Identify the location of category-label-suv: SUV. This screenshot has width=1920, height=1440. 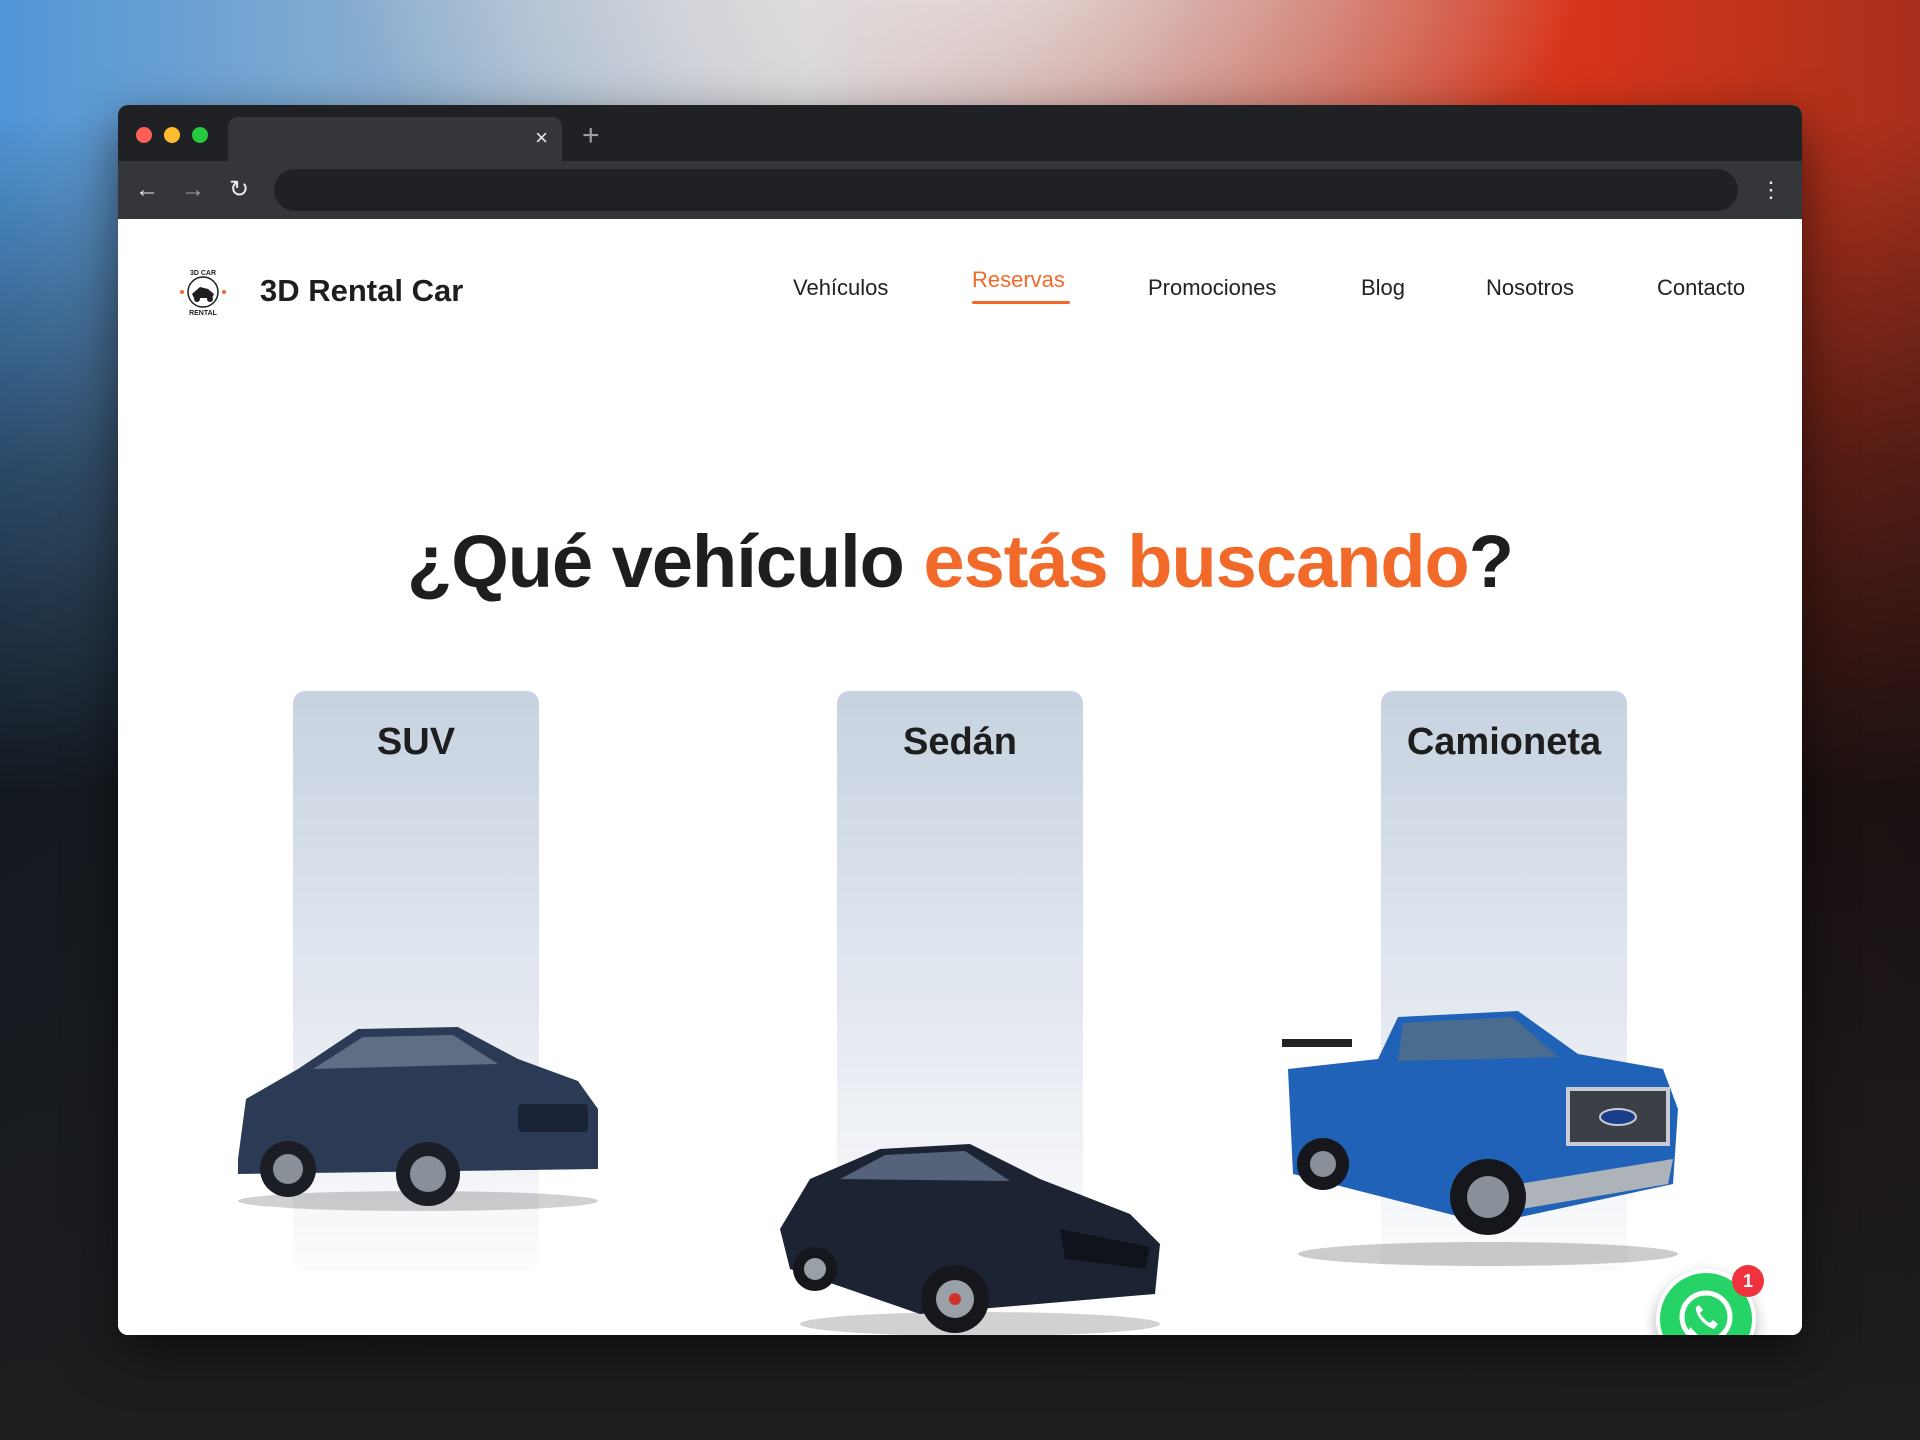
(416, 742).